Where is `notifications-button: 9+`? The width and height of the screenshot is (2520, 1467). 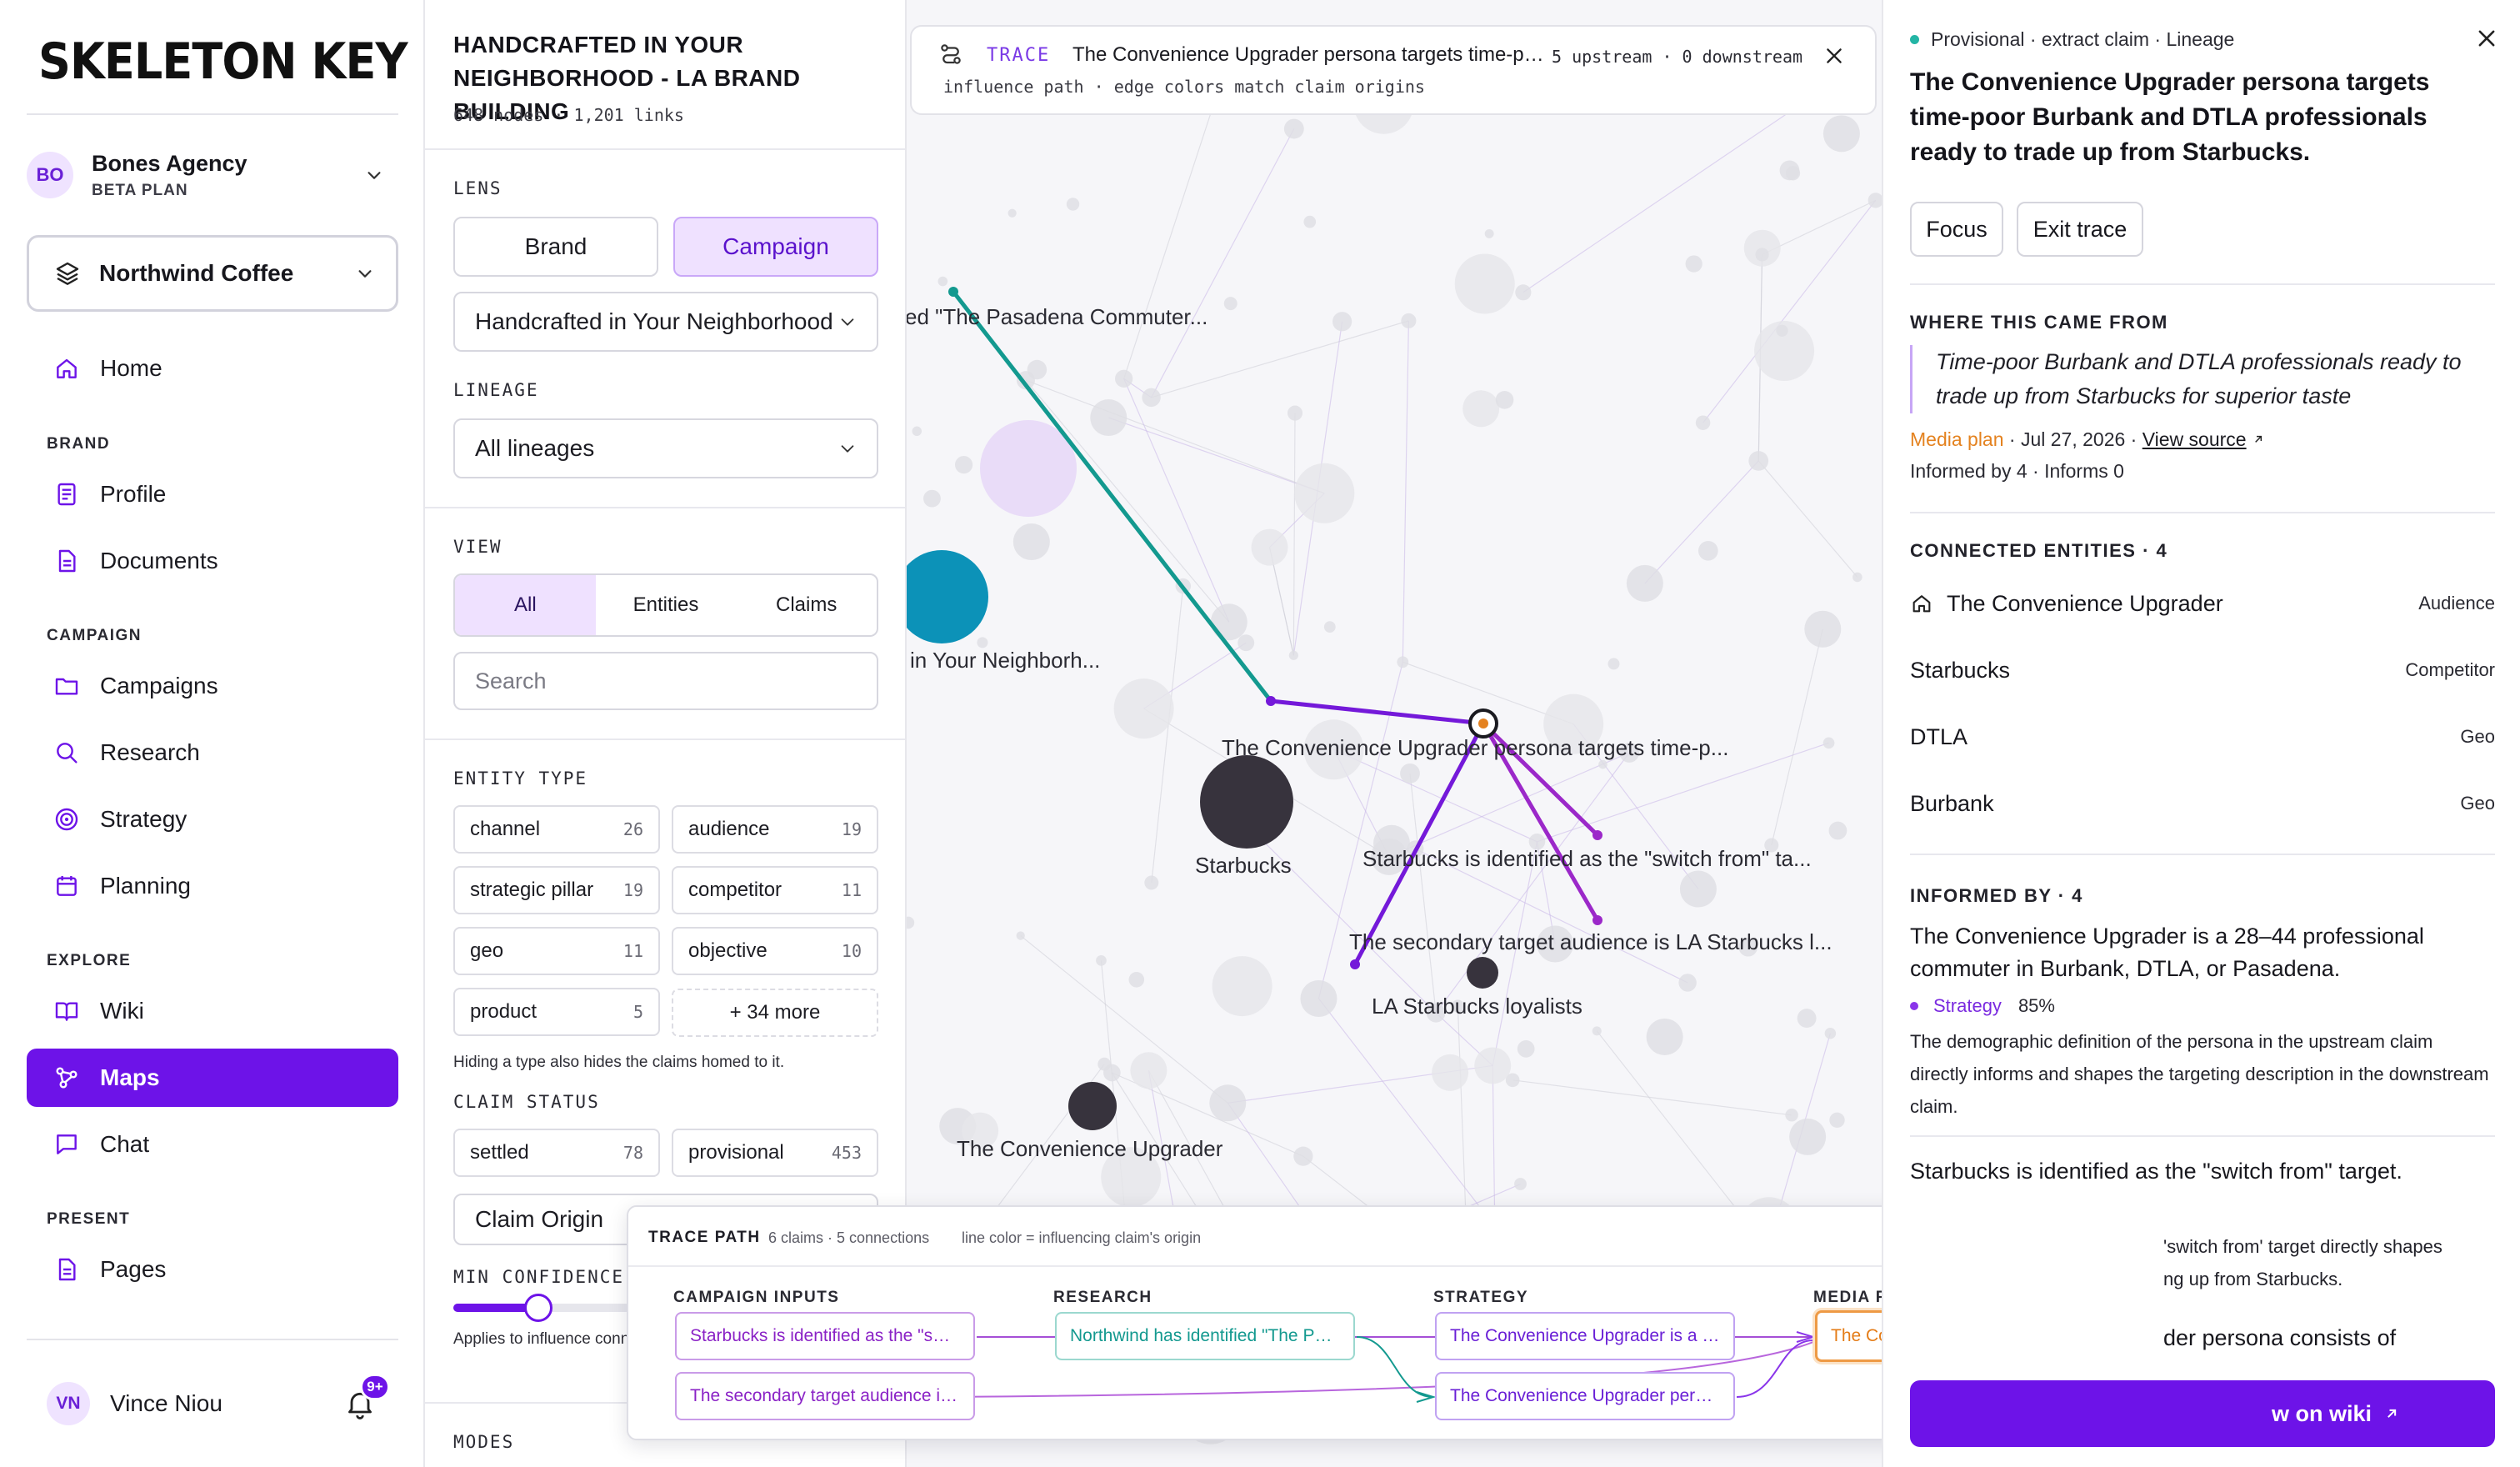
notifications-button: 9+ is located at coordinates (366, 1397).